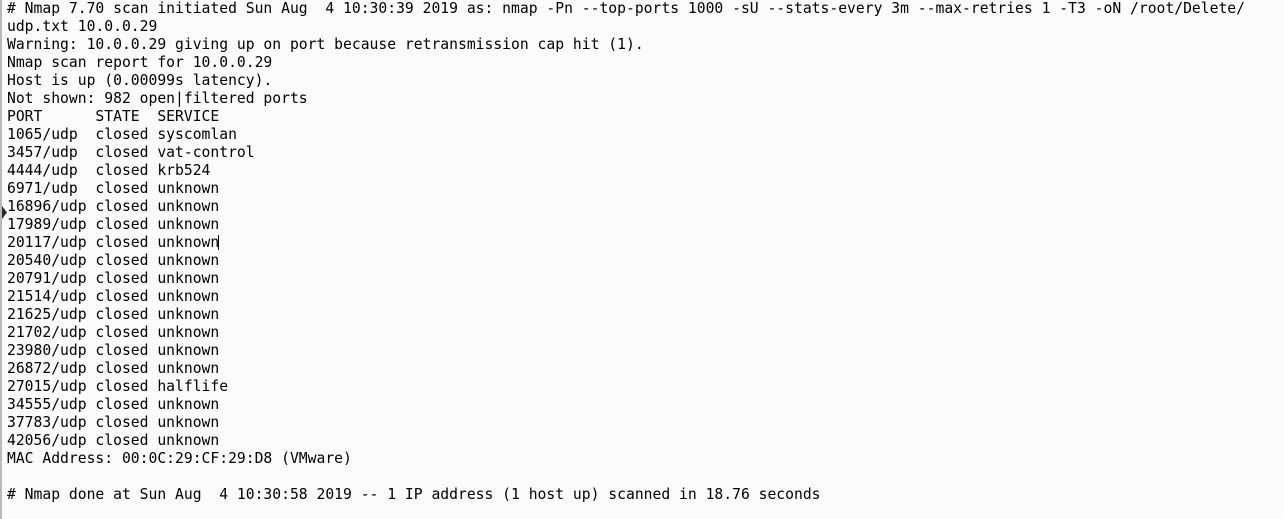 The width and height of the screenshot is (1284, 519). Describe the element at coordinates (113, 368) in the screenshot. I see `port-table-row: 26872/udp closed unknown` at that location.